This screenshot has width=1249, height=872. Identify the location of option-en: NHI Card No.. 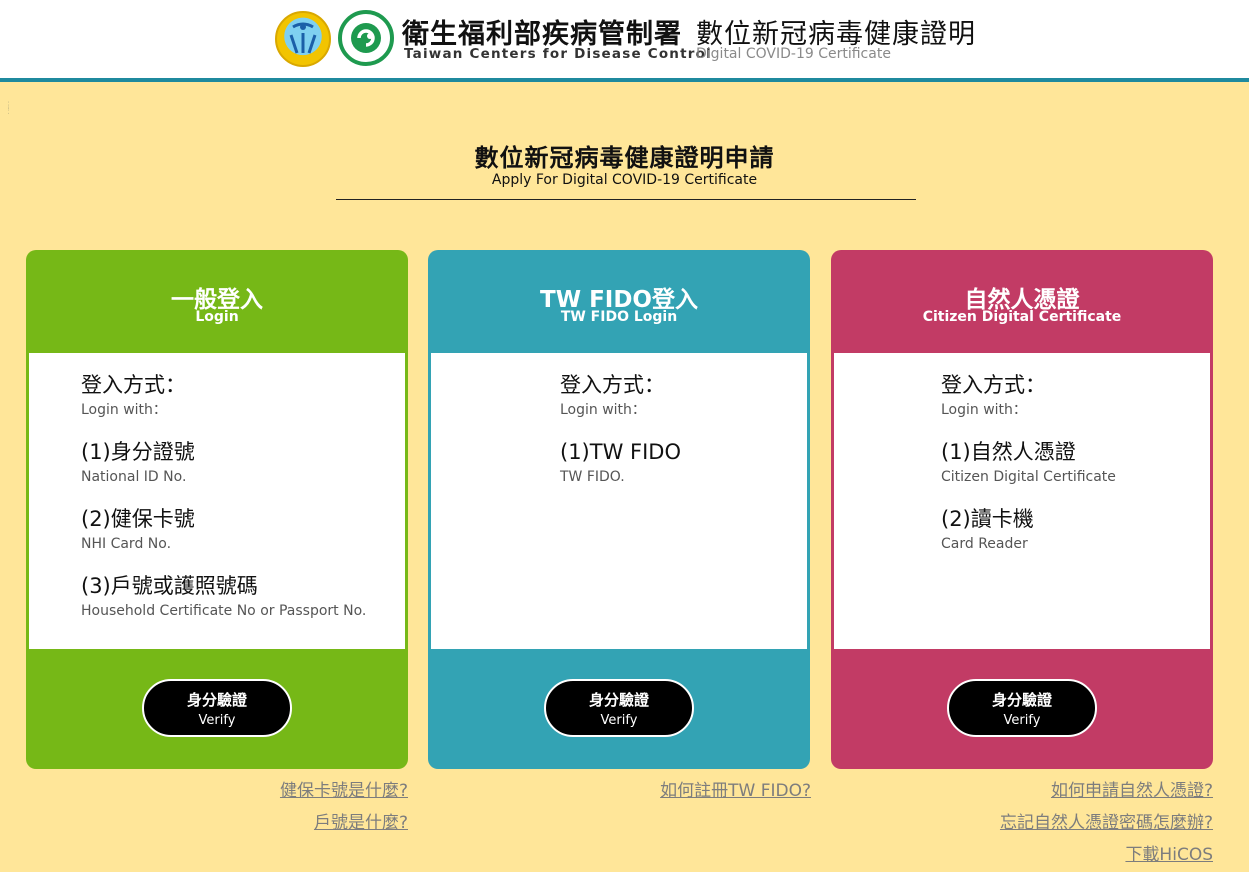
(126, 544).